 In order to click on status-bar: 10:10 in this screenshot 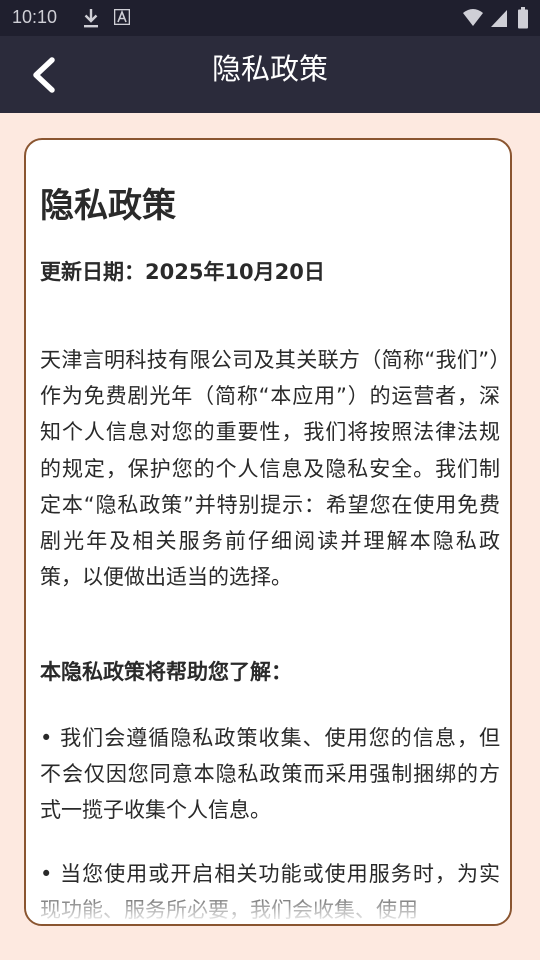, I will do `click(270, 18)`.